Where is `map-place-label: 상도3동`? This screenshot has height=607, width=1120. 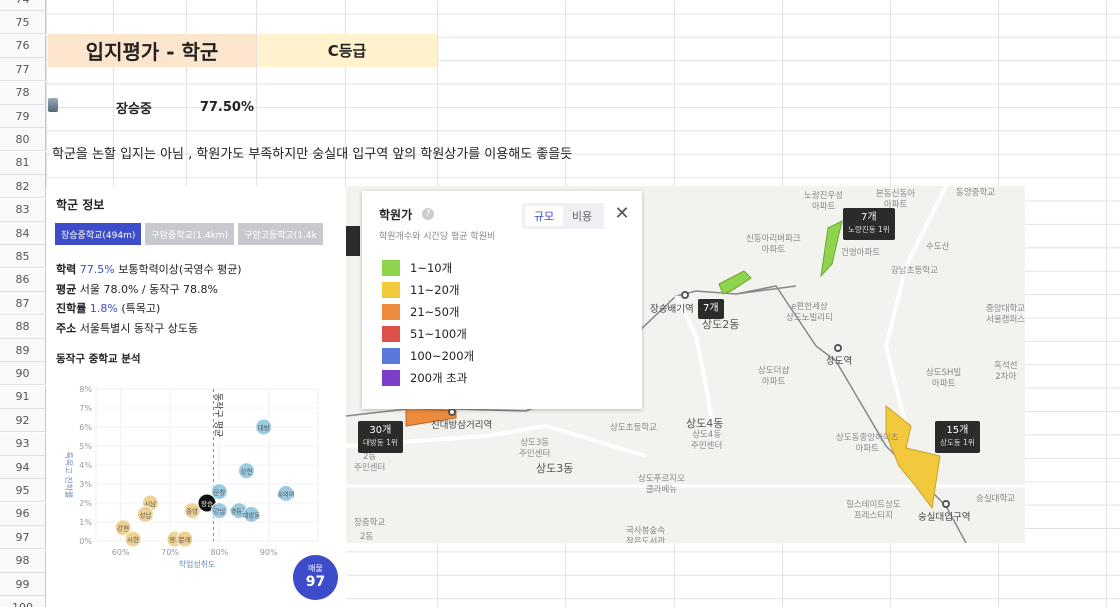 map-place-label: 상도3동 is located at coordinates (554, 468).